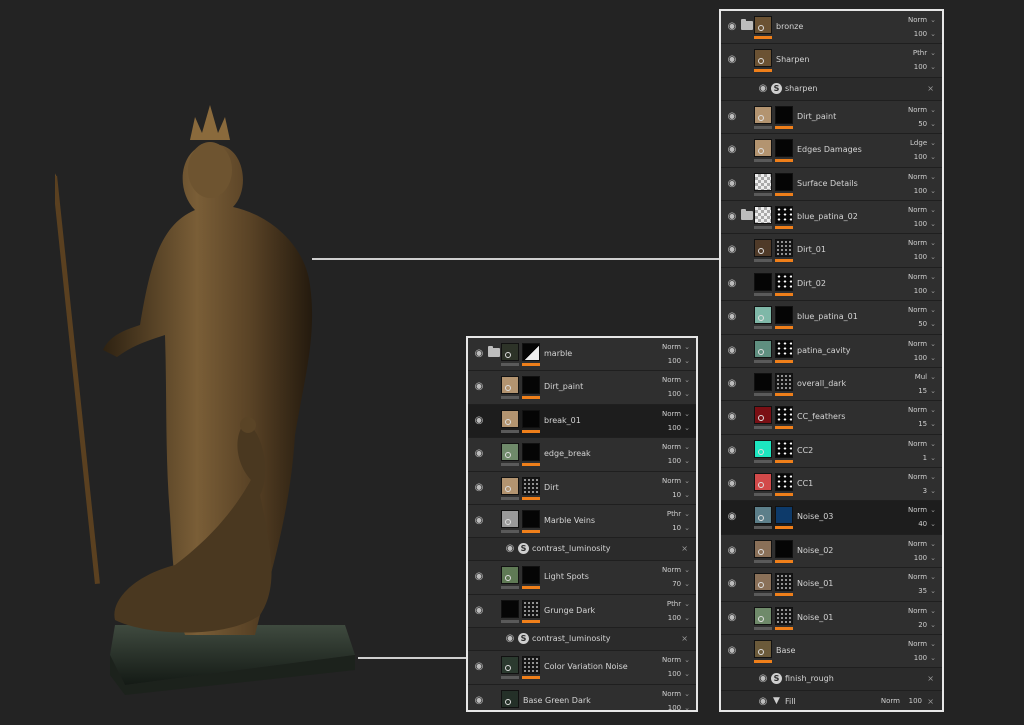 The width and height of the screenshot is (1024, 725). What do you see at coordinates (582, 668) in the screenshot?
I see `layer-row: ◉ Color Variation Noise Norm ⌄ 100 ⌄` at bounding box center [582, 668].